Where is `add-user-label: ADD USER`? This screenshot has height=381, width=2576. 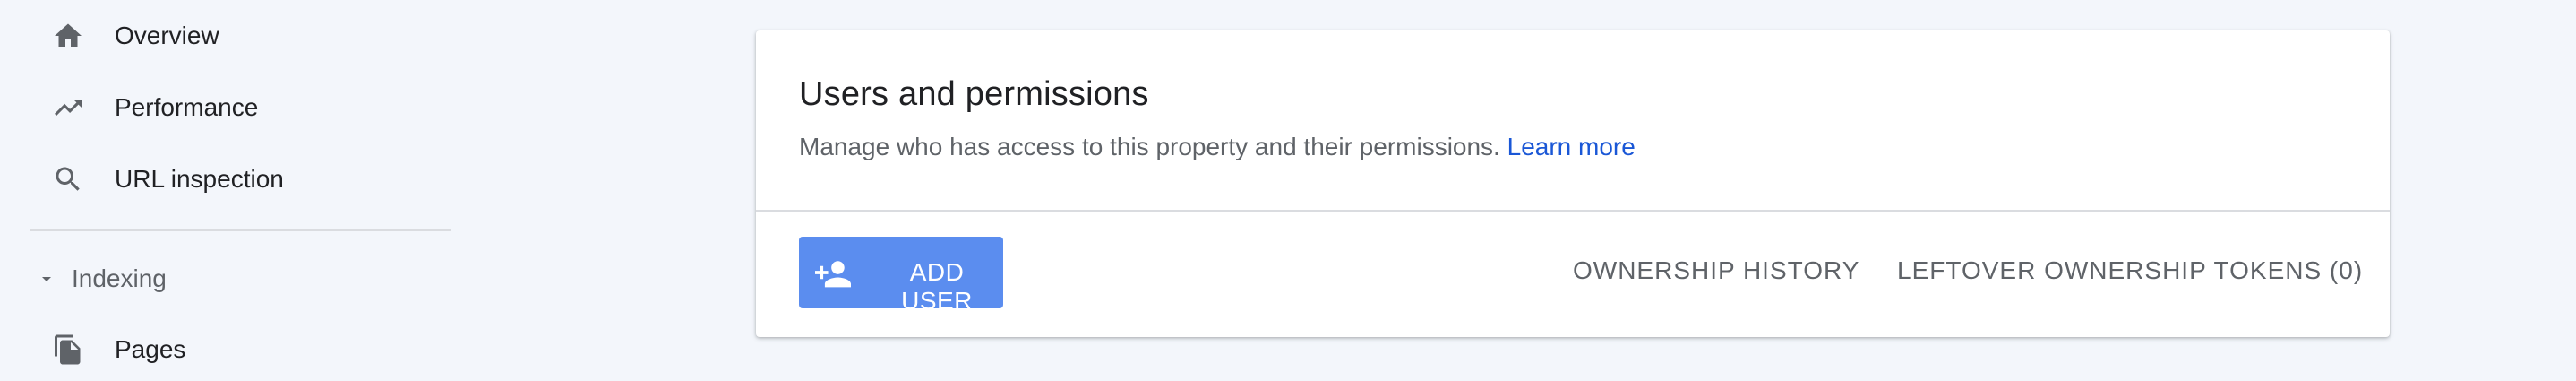 add-user-label: ADD USER is located at coordinates (937, 286).